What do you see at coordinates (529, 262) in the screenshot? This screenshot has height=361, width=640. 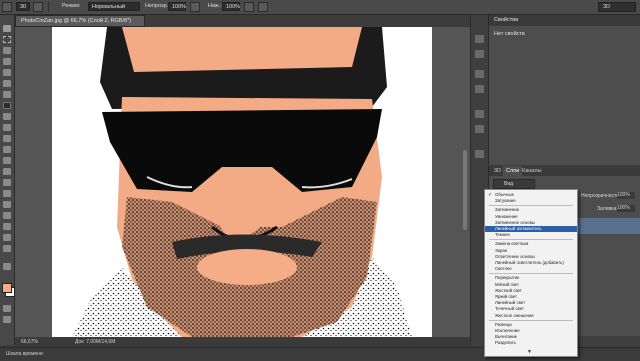 I see `blend-mode-item-label: Линейный осветлитель (добавить)` at bounding box center [529, 262].